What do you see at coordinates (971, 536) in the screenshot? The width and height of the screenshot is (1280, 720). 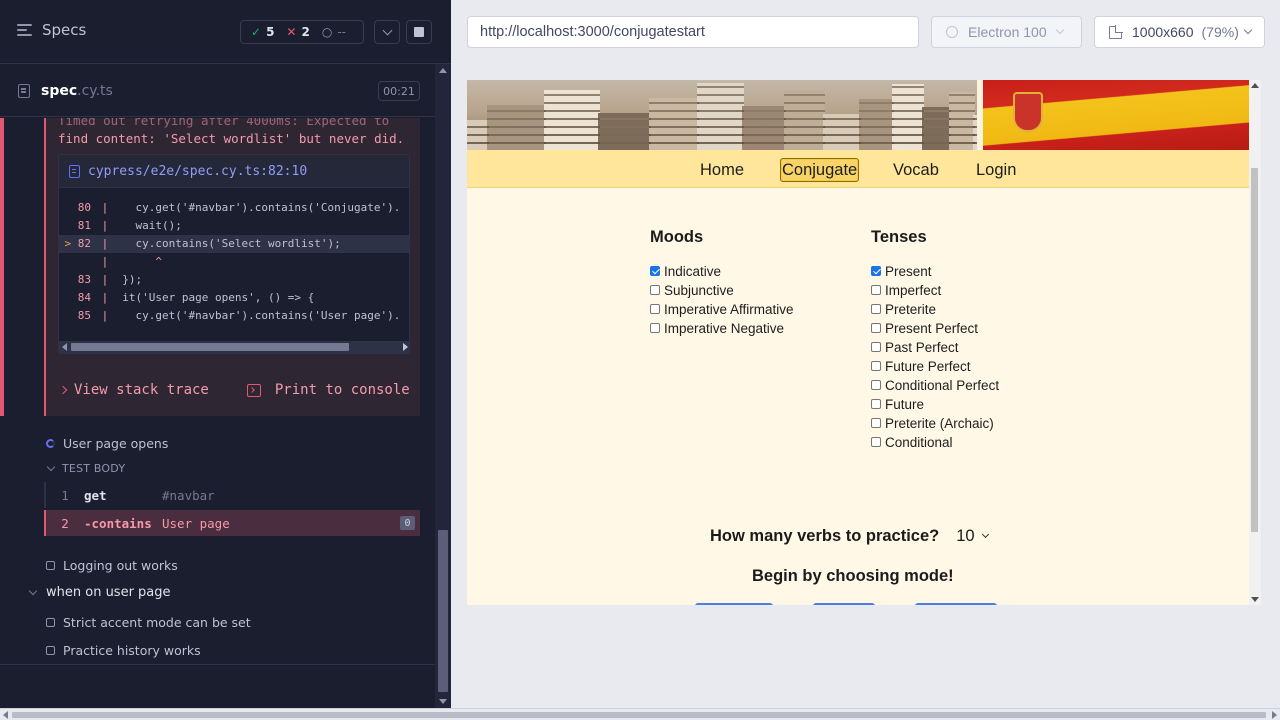 I see `verbs-count-select: 10` at bounding box center [971, 536].